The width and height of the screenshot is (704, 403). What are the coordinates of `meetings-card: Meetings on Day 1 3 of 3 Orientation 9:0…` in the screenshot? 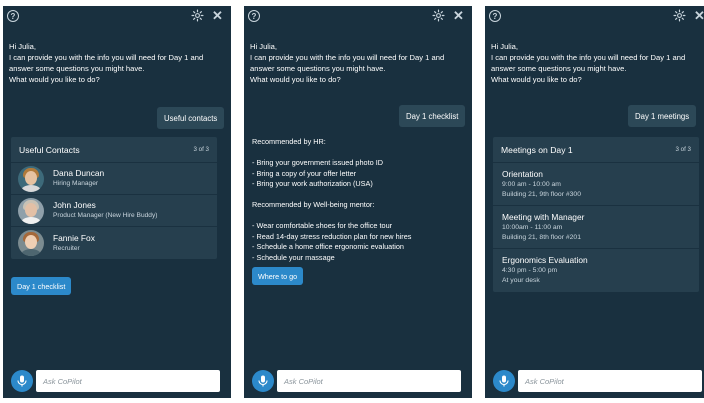 It's located at (596, 214).